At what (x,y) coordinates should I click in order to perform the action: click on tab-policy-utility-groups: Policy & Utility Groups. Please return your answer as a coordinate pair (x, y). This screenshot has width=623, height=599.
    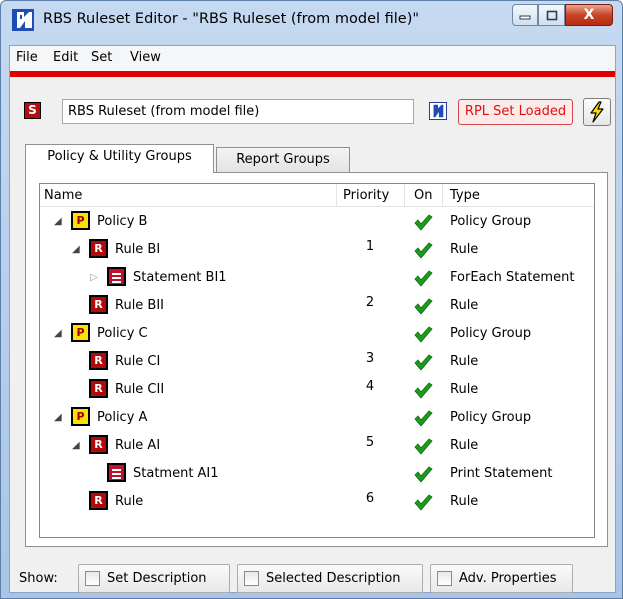
    Looking at the image, I should click on (119, 158).